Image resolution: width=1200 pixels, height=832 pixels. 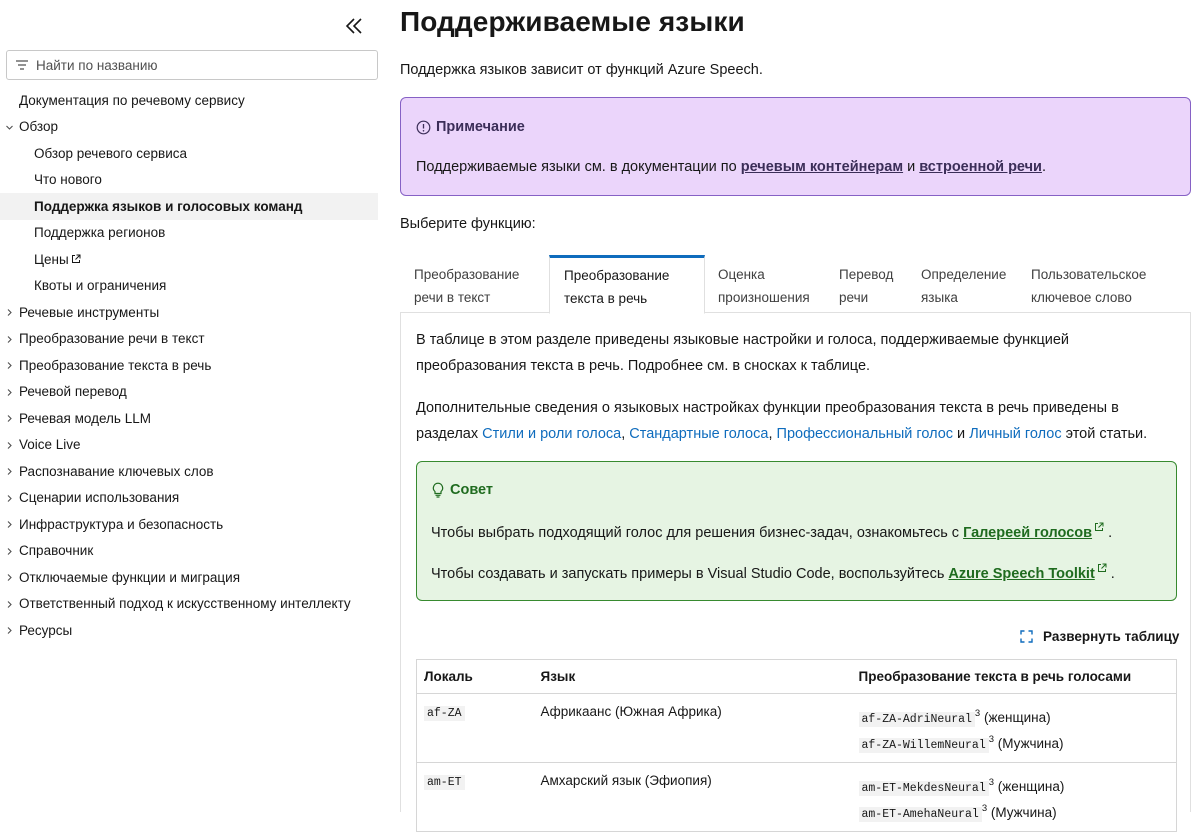 What do you see at coordinates (772, 434) in the screenshot?
I see `p2-sep: ,` at bounding box center [772, 434].